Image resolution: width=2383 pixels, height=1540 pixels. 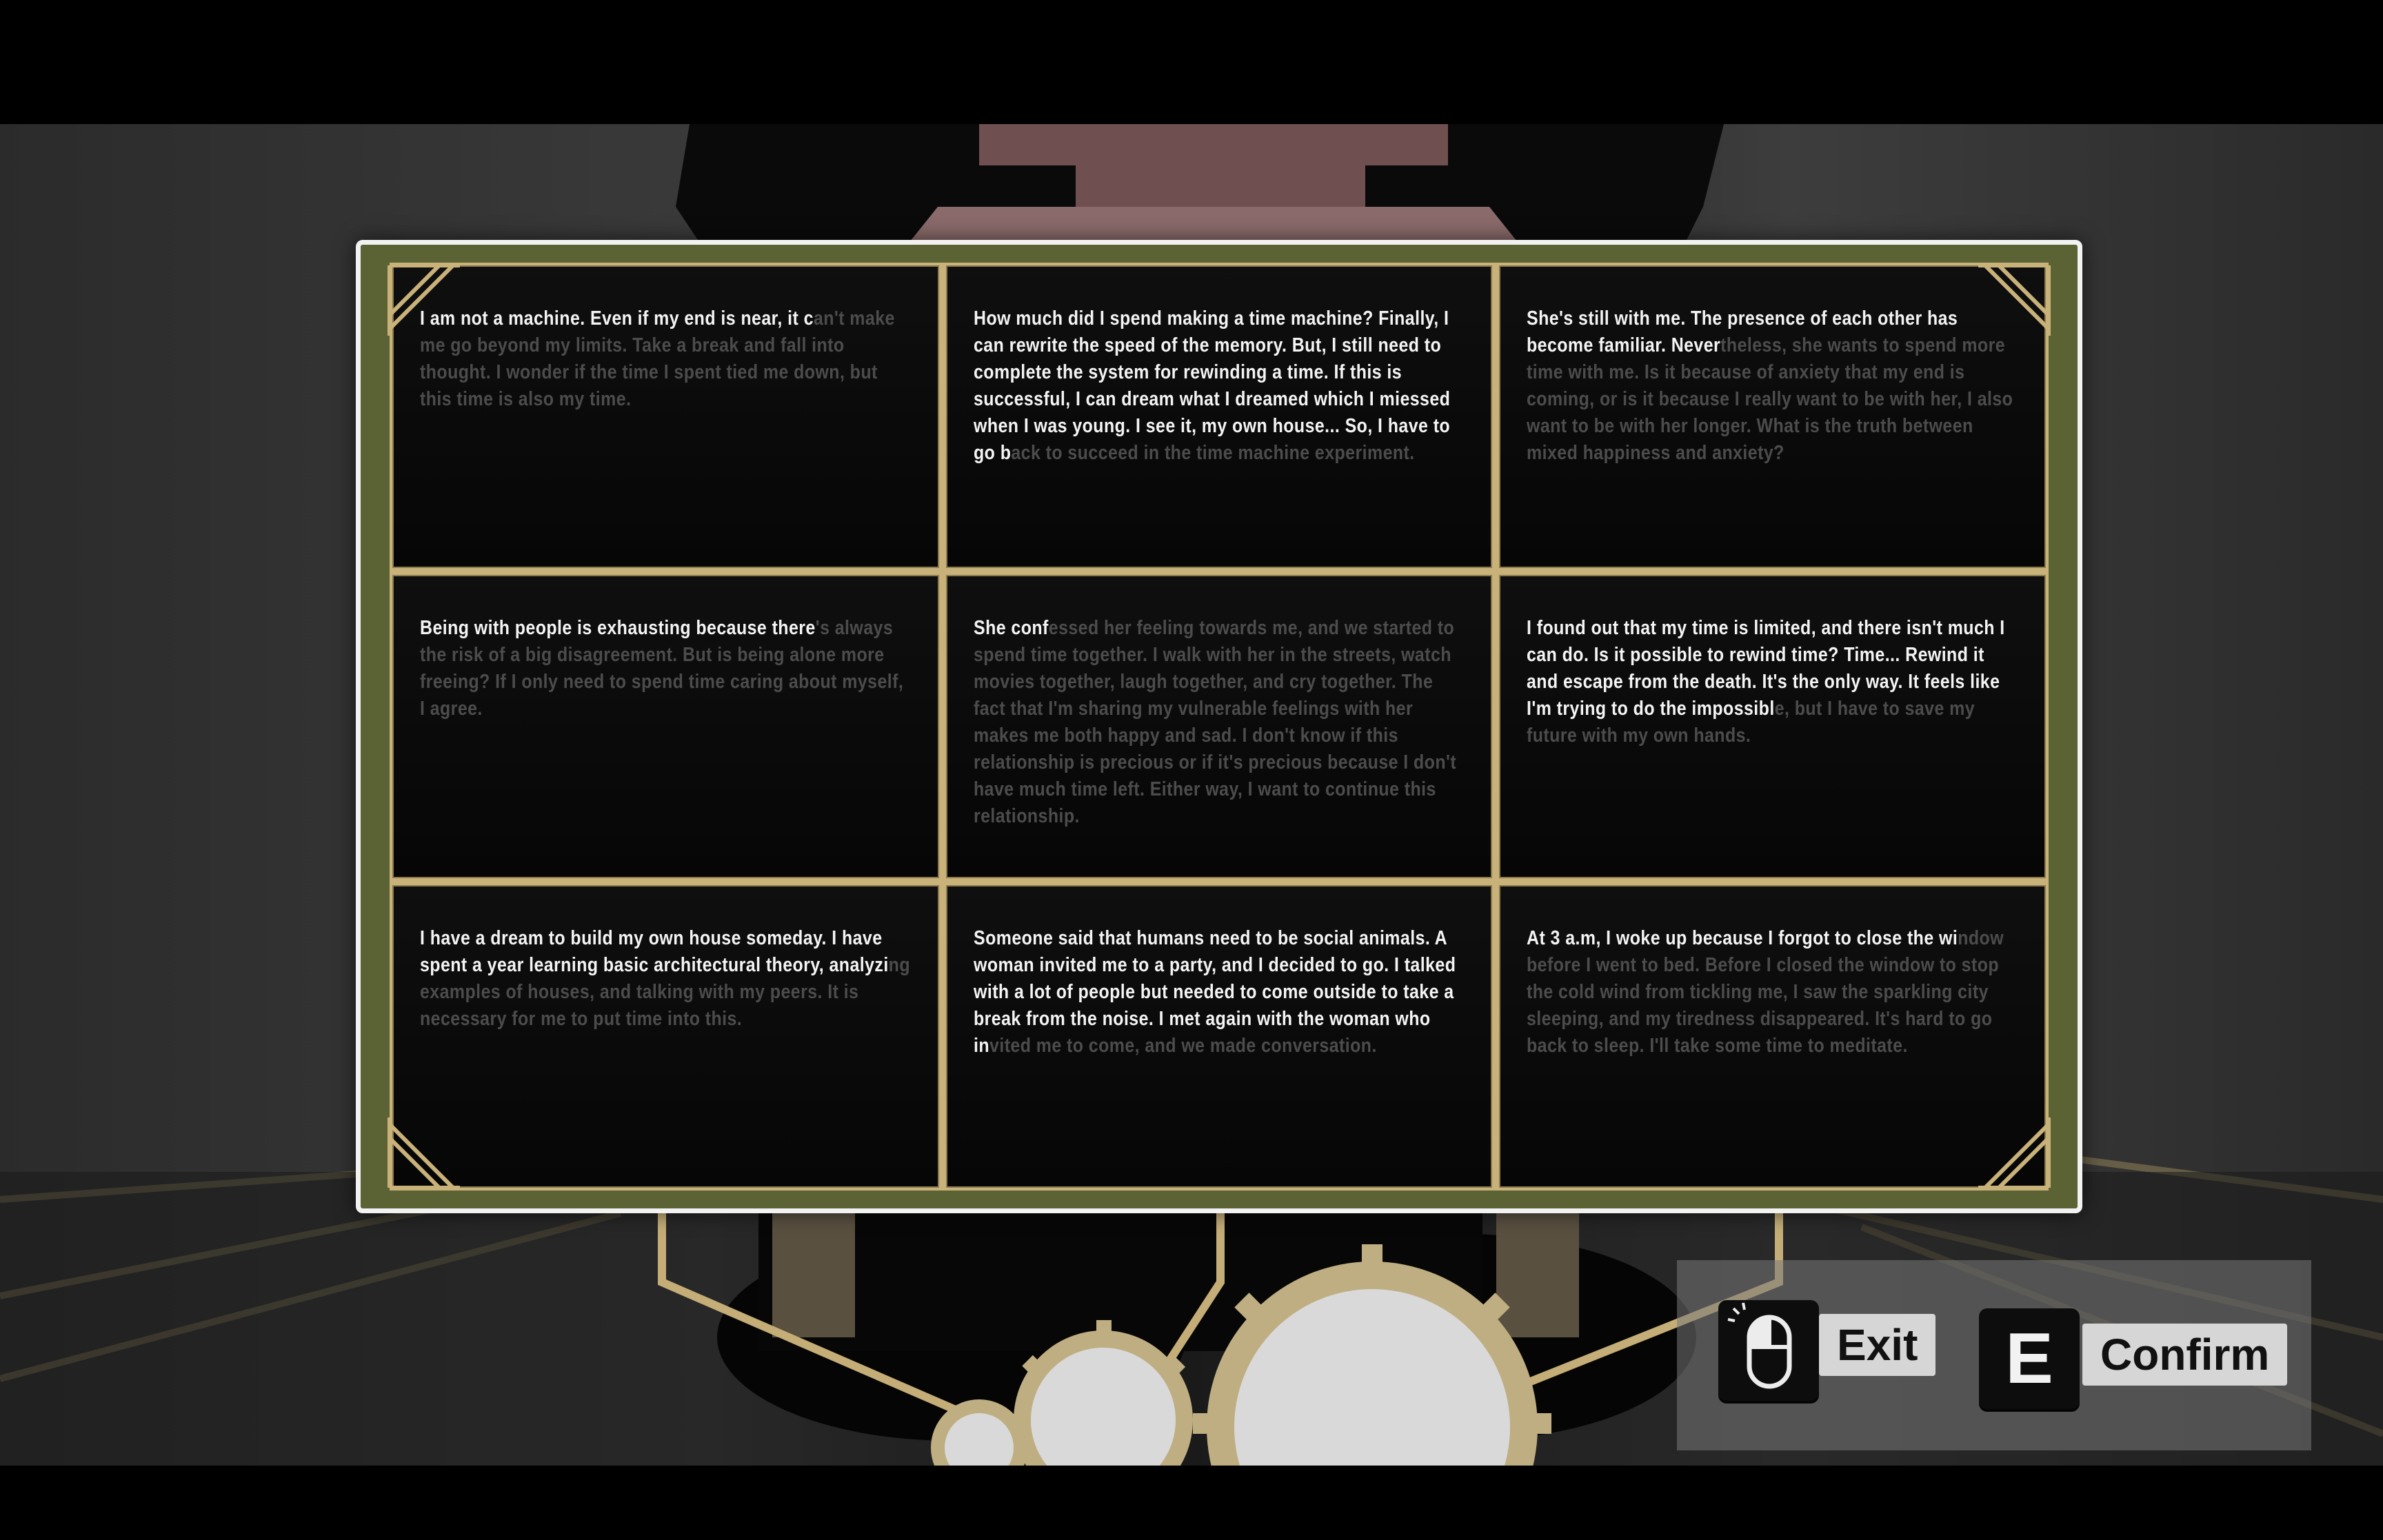 What do you see at coordinates (1759, 1346) in the screenshot?
I see `mouse-icon` at bounding box center [1759, 1346].